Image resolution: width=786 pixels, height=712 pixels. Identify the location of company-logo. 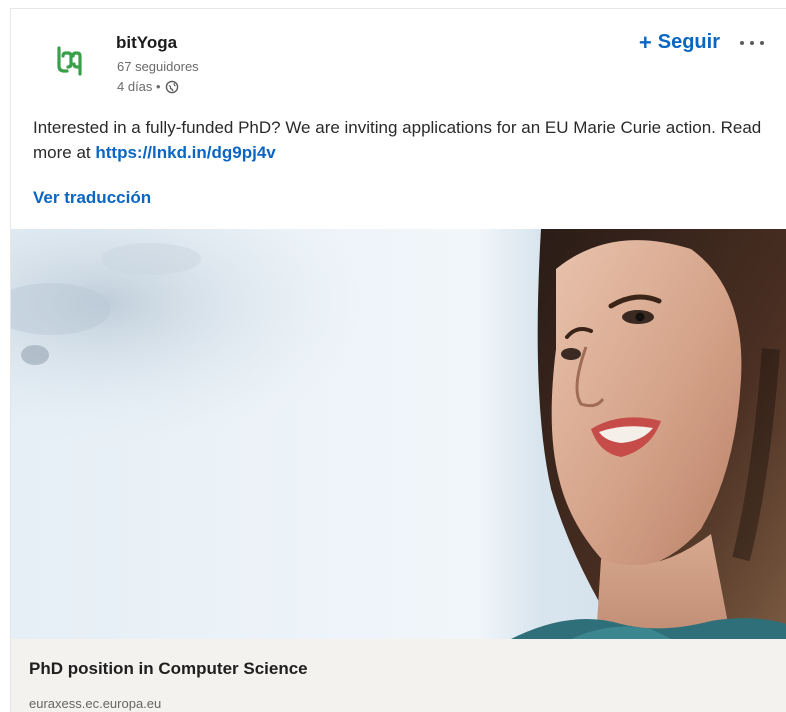
(69, 61).